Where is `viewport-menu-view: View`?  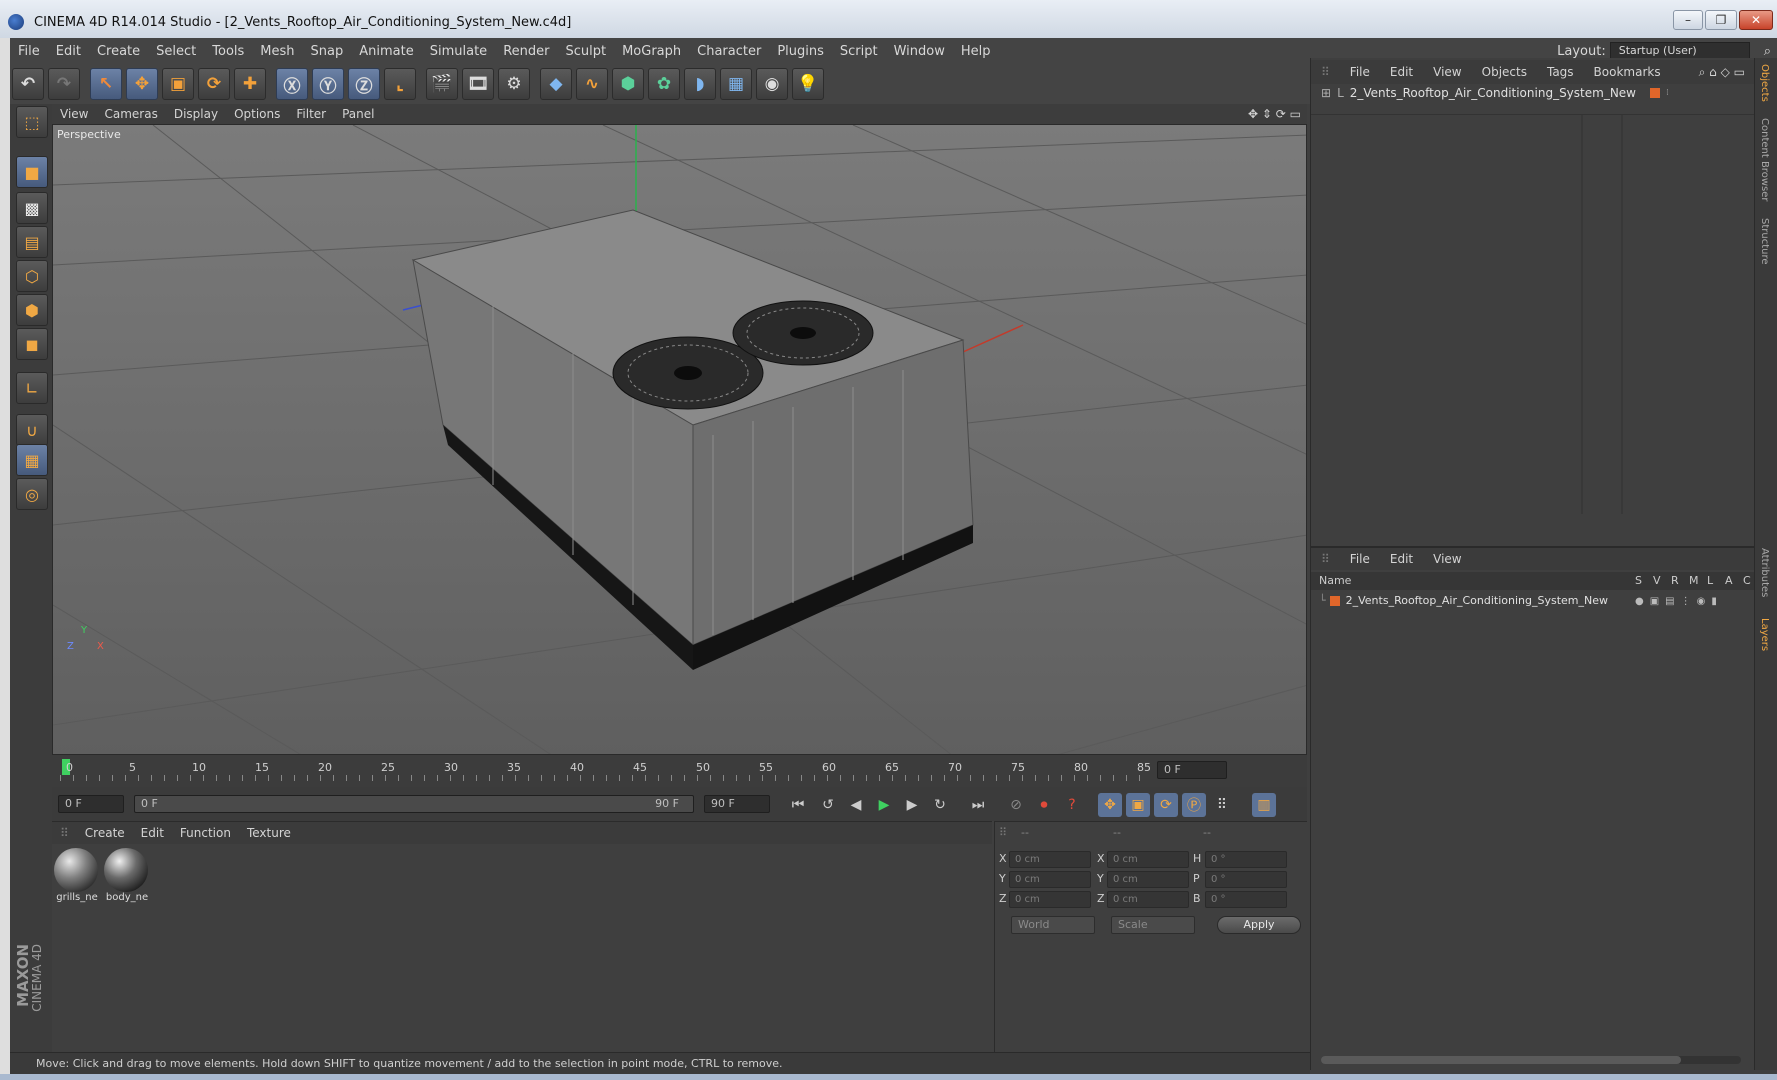
viewport-menu-view: View is located at coordinates (74, 114).